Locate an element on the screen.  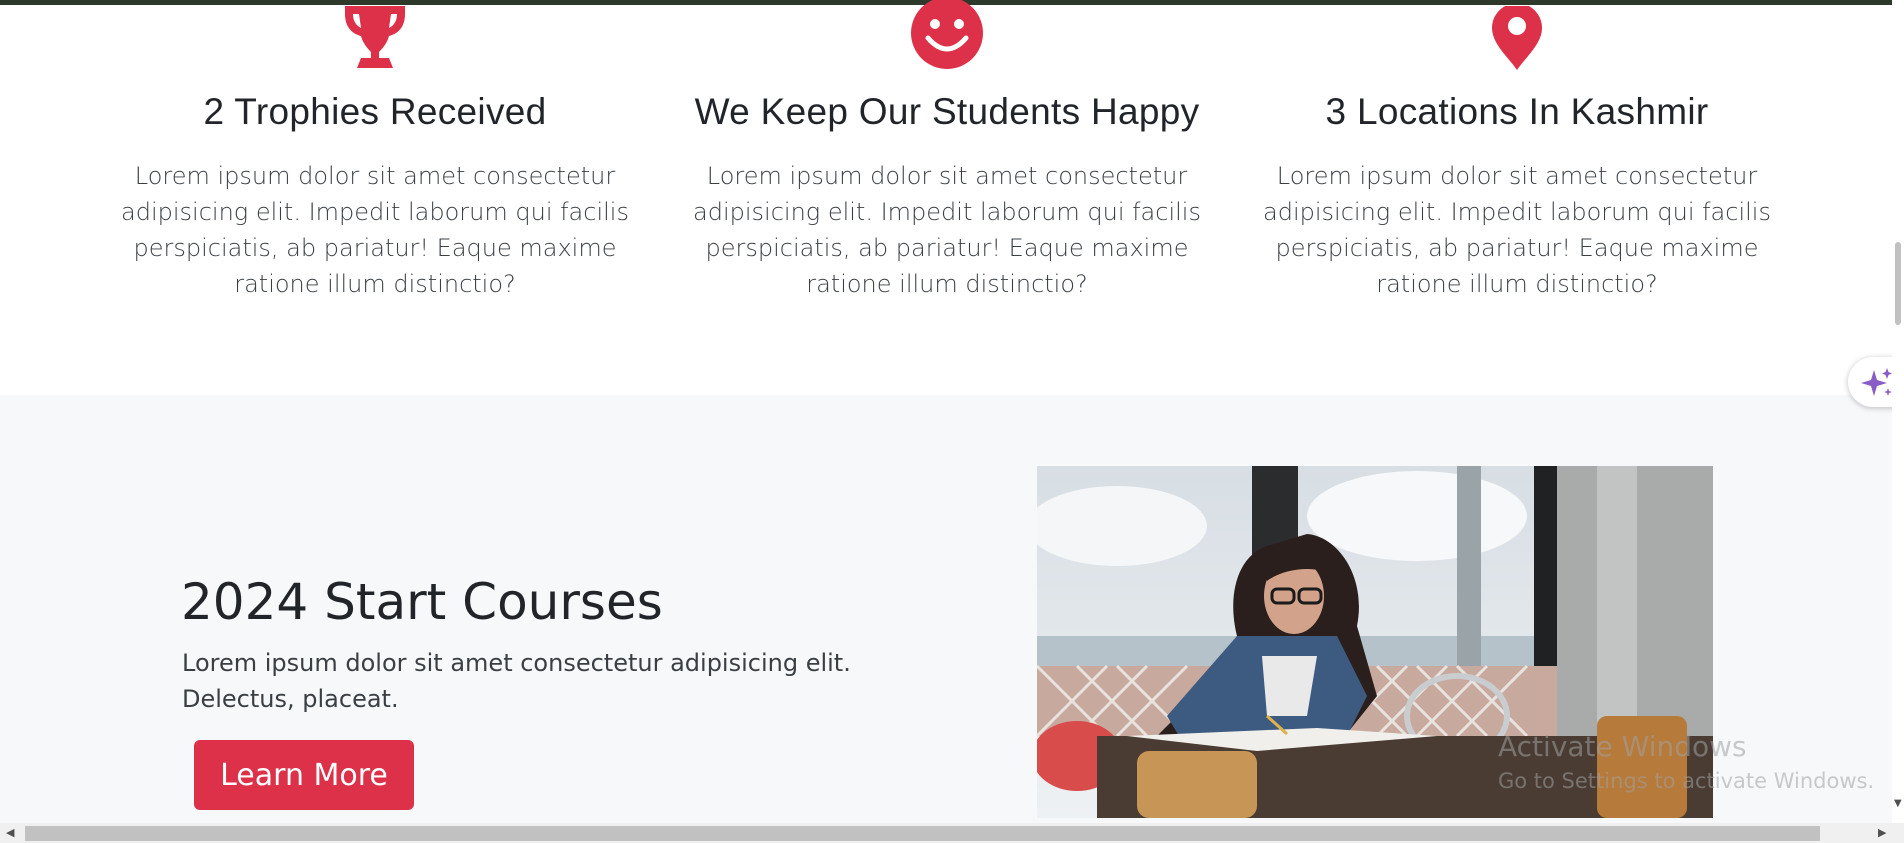
watermark-title: Activate Windows is located at coordinates (1622, 746).